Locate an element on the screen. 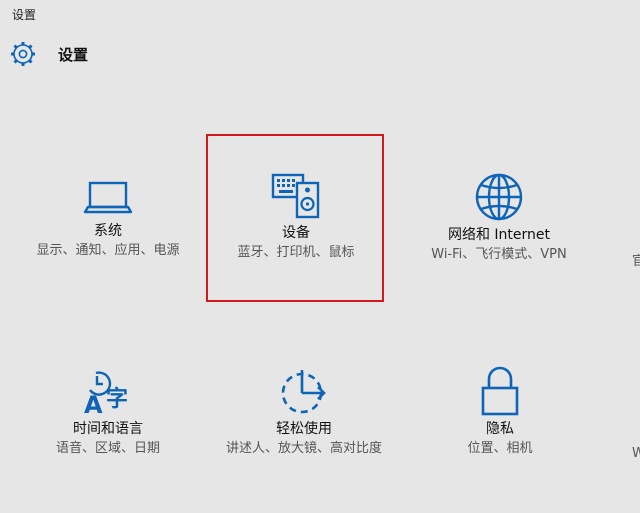 This screenshot has height=513, width=640. page-title: 设置 is located at coordinates (73, 54).